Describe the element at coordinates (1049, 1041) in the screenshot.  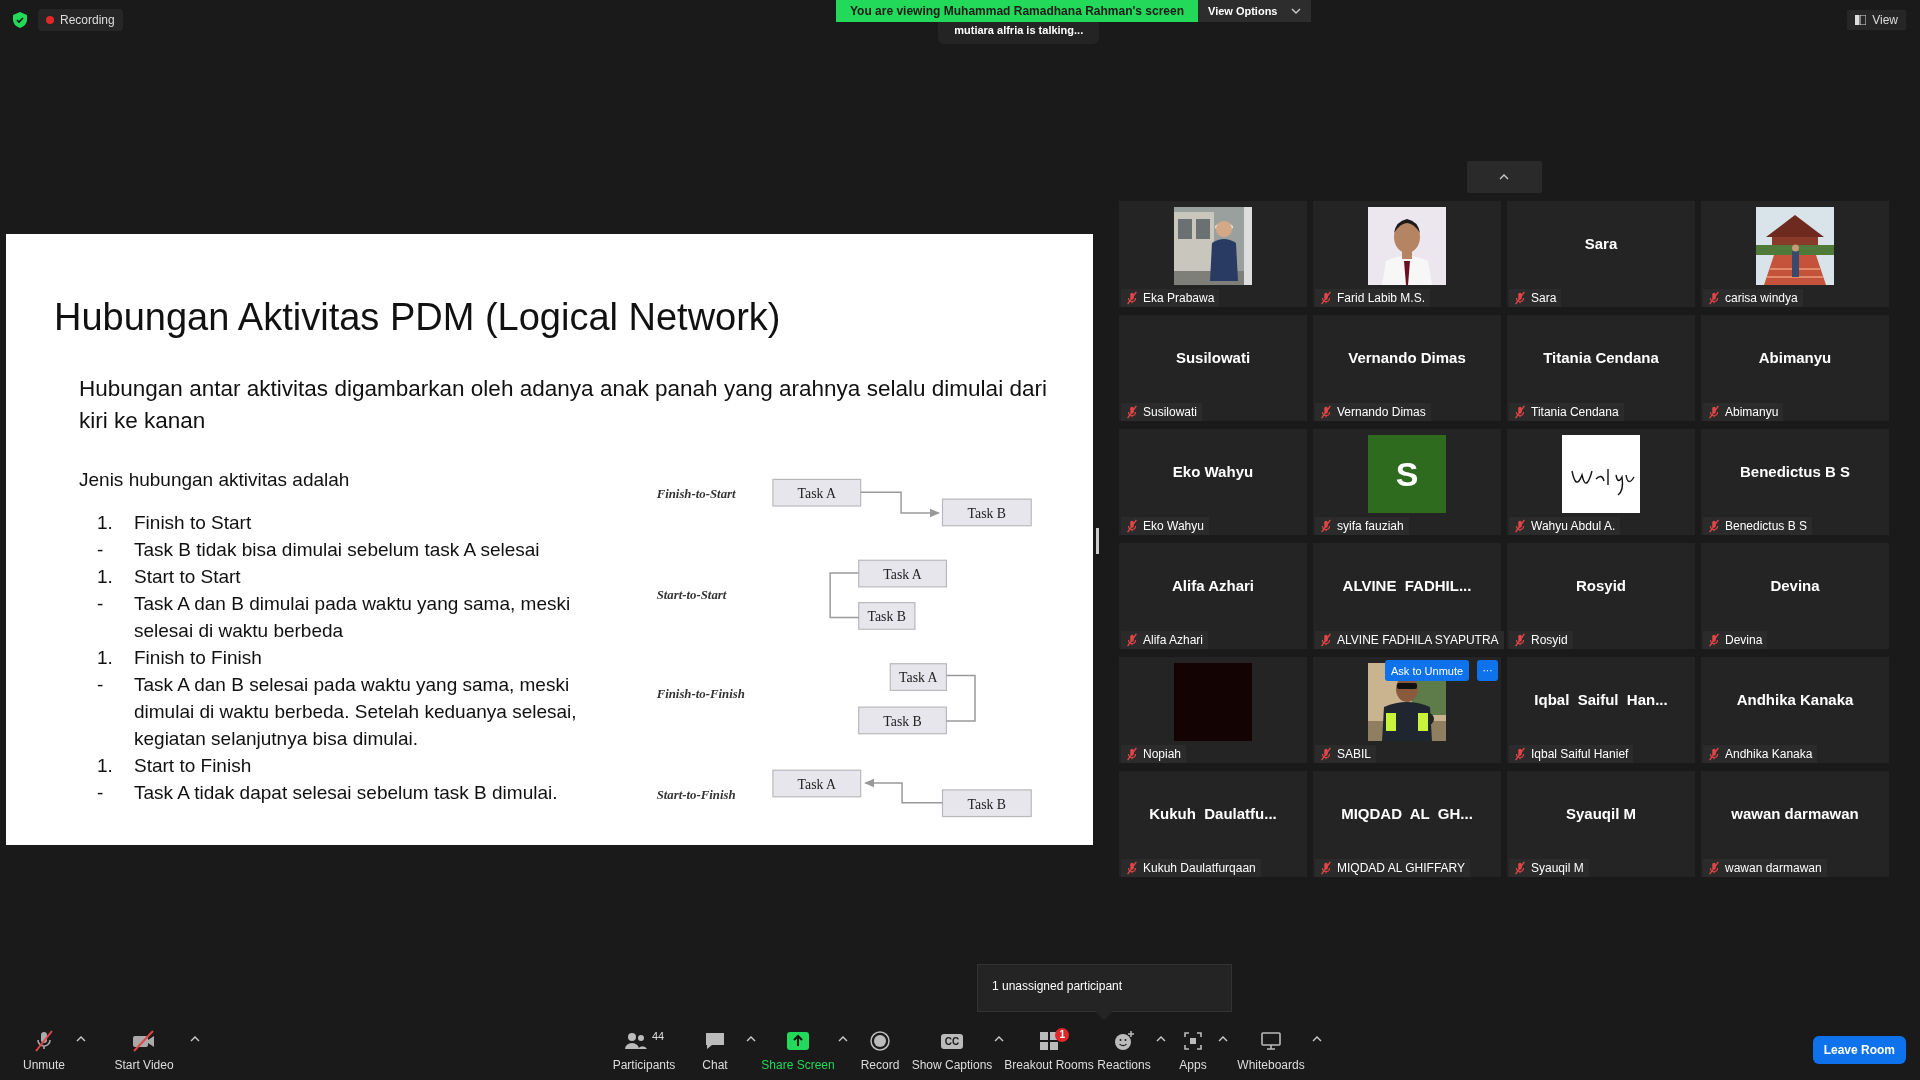
I see `breakout-rooms-icon` at that location.